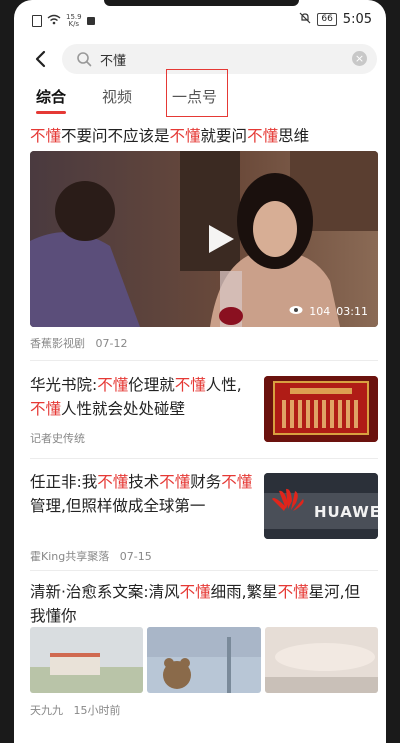 Image resolution: width=400 pixels, height=743 pixels. I want to click on sim-icon, so click(37, 21).